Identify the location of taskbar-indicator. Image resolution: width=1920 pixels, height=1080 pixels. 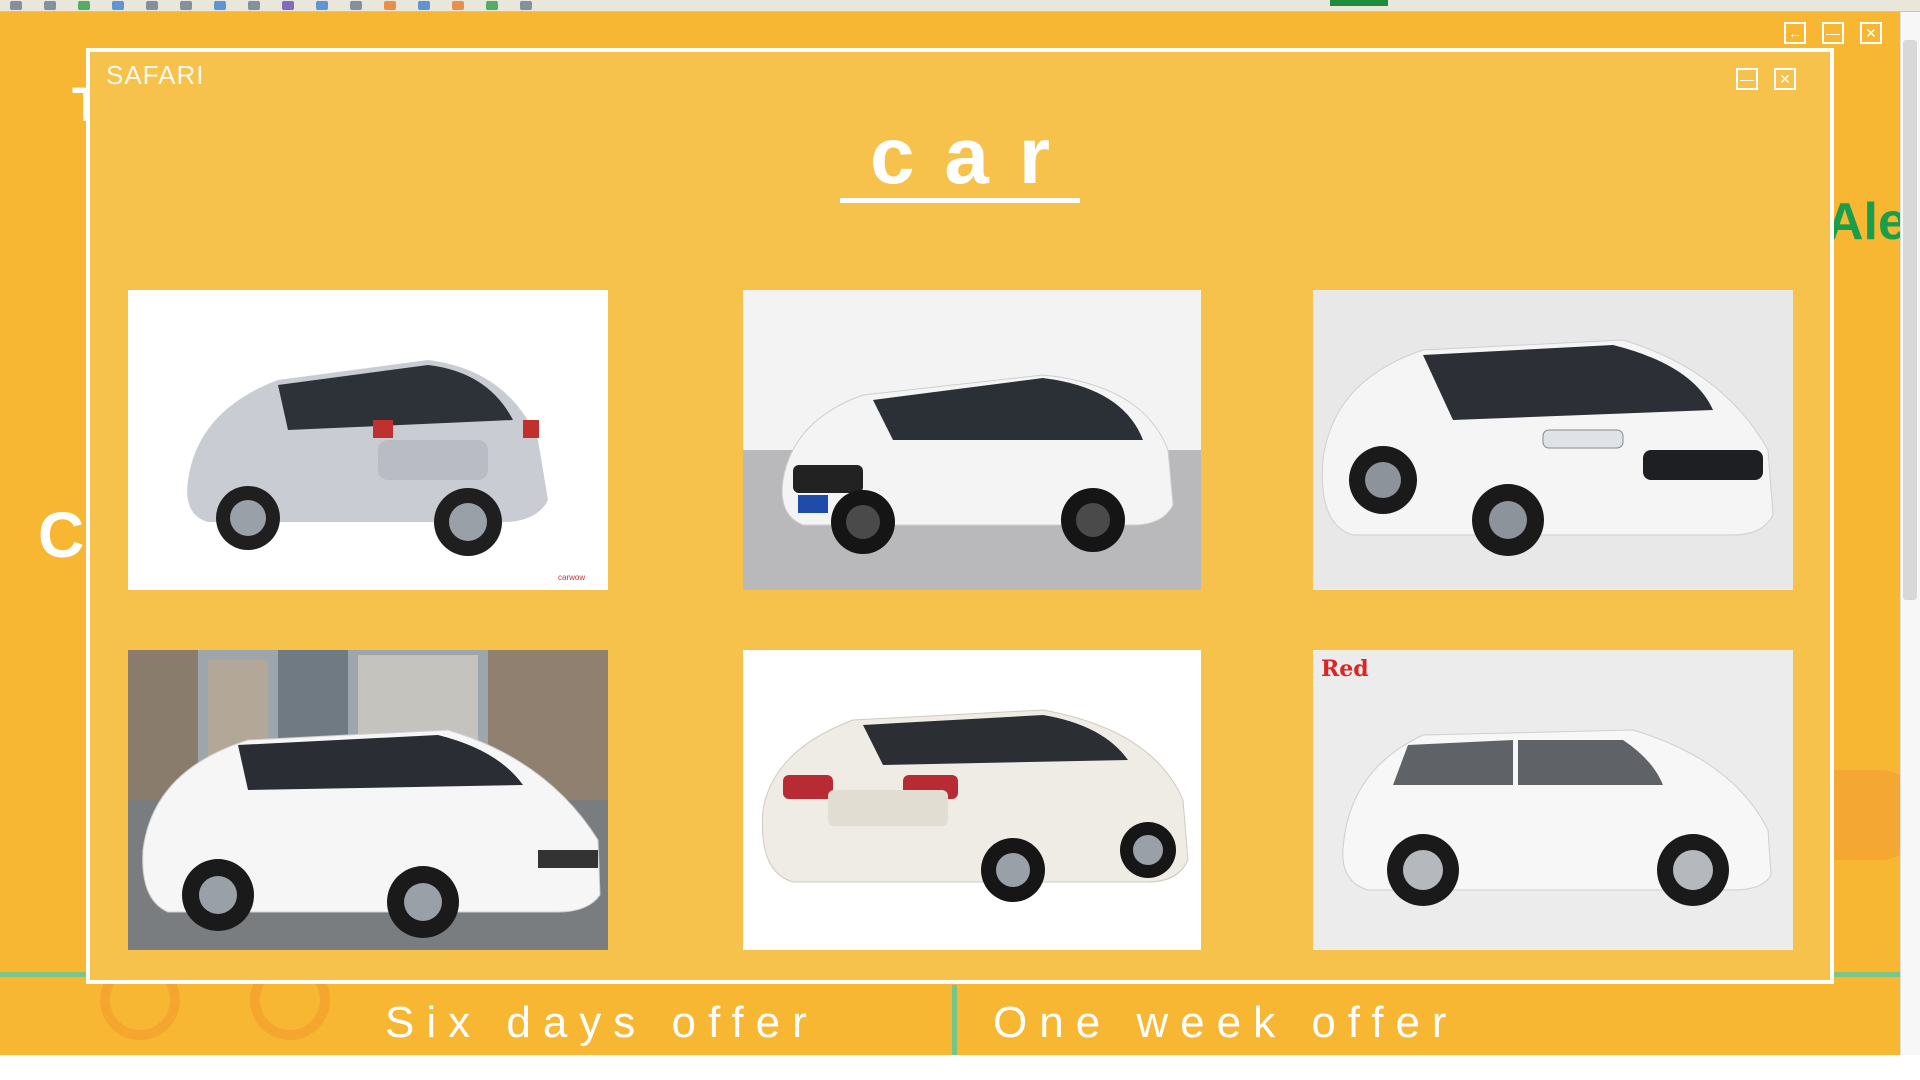
(1359, 3).